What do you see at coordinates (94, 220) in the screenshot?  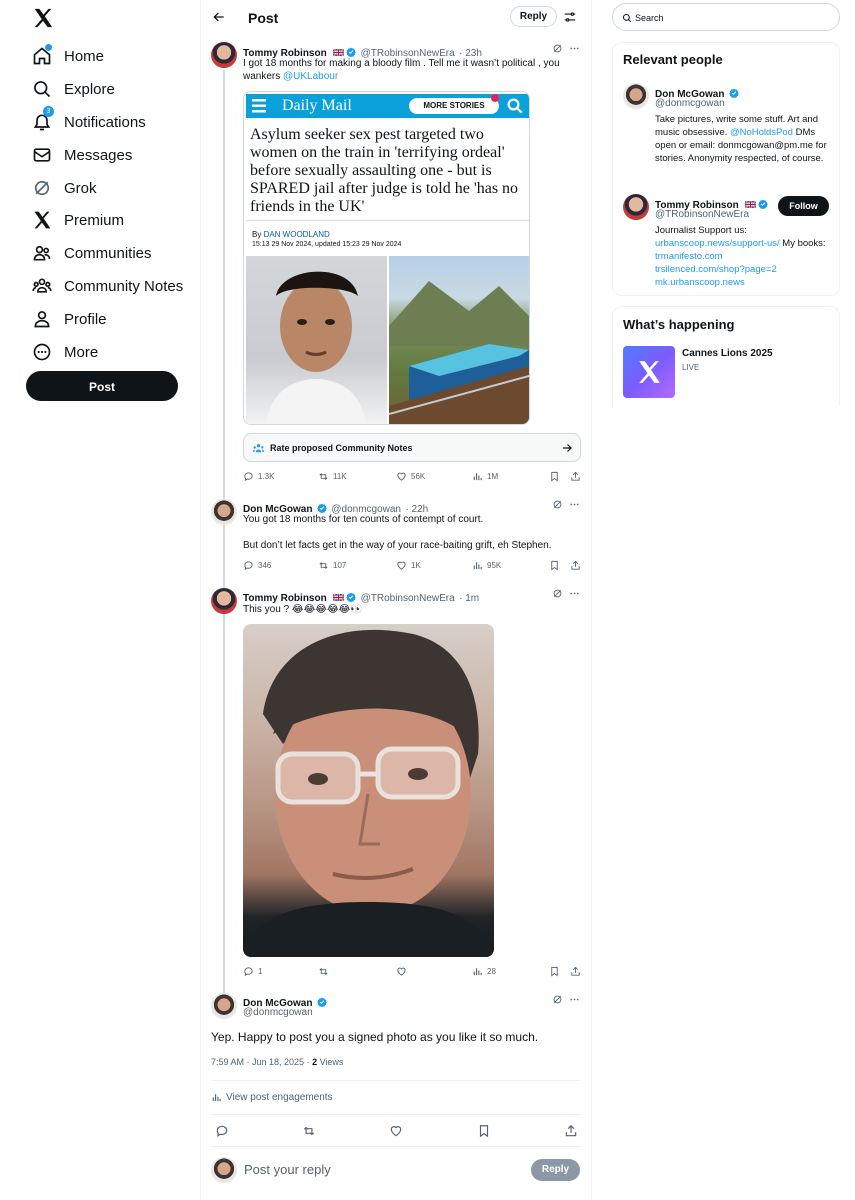 I see `nav-premium-label: Premium` at bounding box center [94, 220].